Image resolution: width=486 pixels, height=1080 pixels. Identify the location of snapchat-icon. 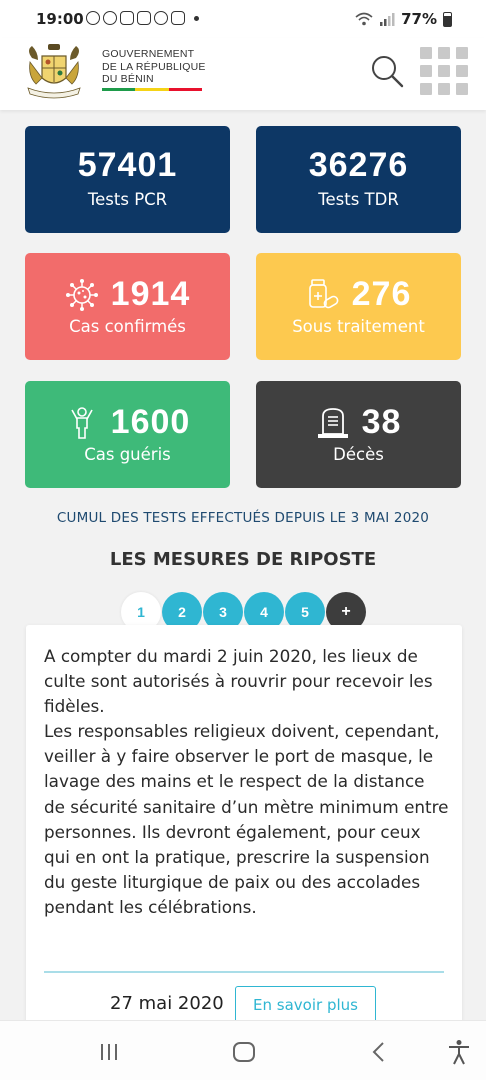
(110, 18).